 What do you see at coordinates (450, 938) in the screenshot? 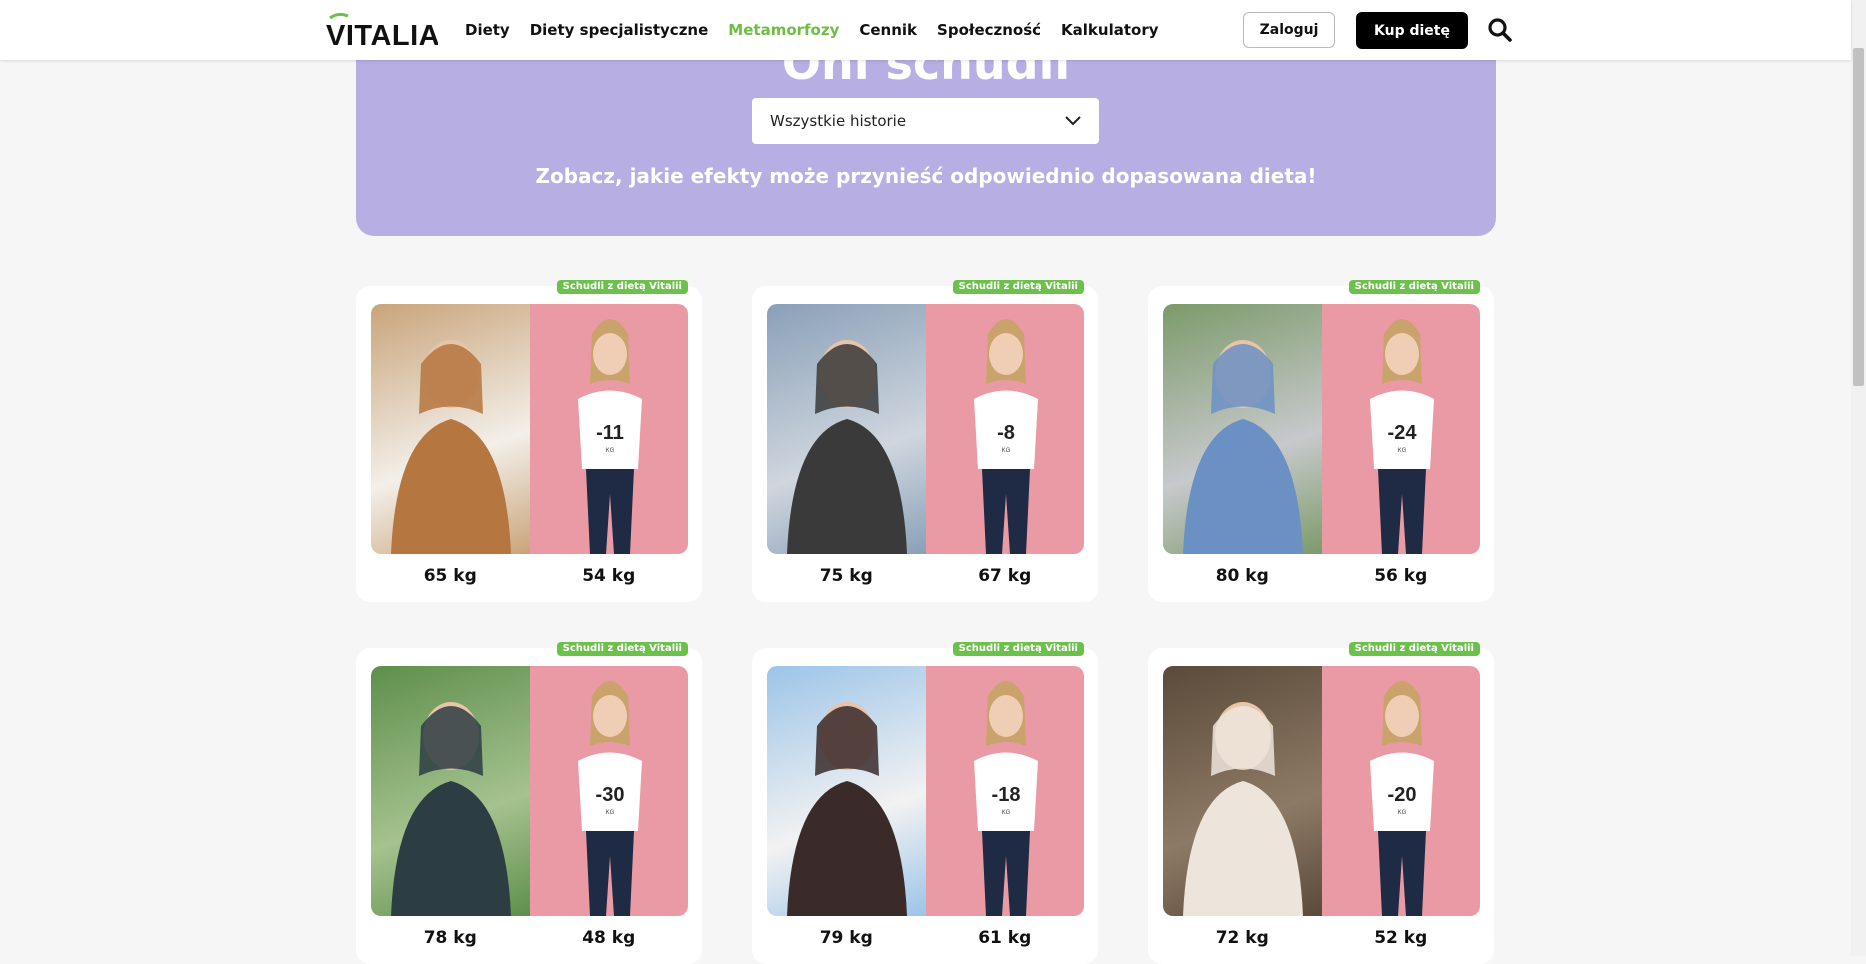
I see `weight-before: 78 kg` at bounding box center [450, 938].